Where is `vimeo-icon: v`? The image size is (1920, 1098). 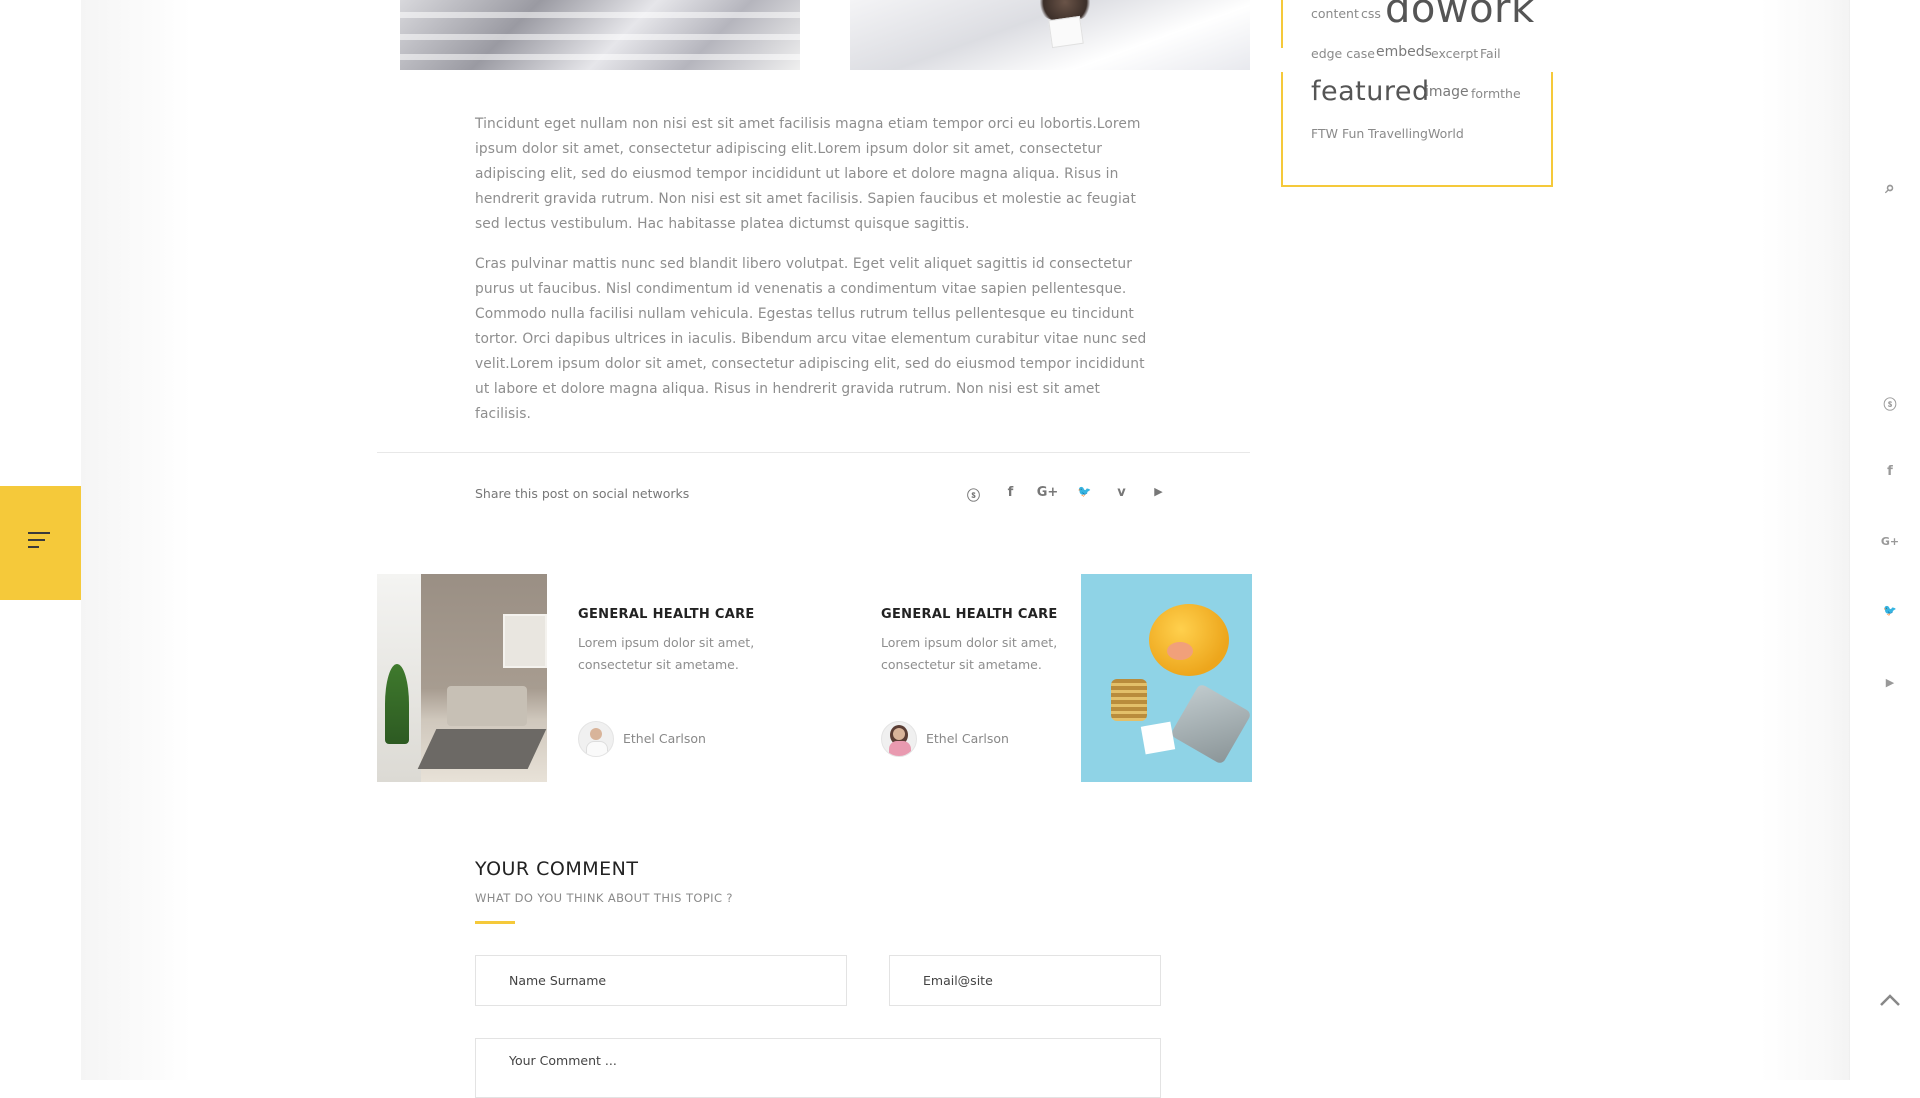
vimeo-icon: v is located at coordinates (1121, 494).